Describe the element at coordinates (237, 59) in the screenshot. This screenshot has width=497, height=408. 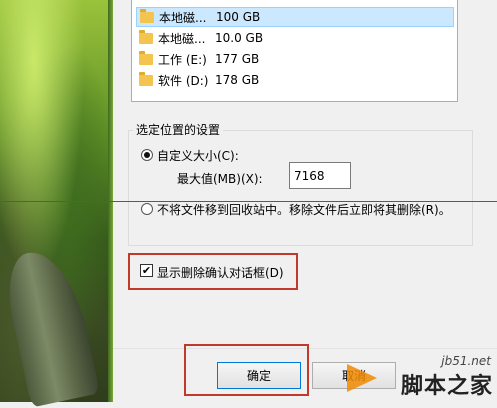
I see `drive-size: 177 GB` at that location.